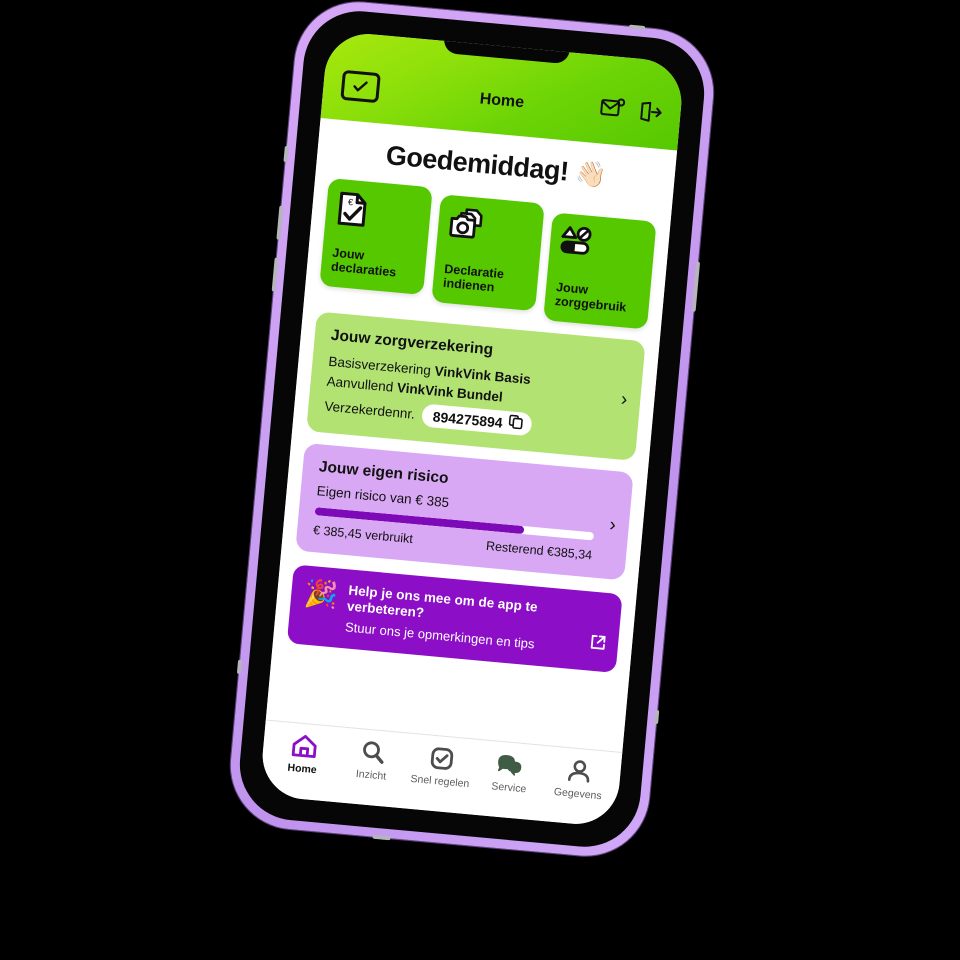 The height and width of the screenshot is (960, 960). Describe the element at coordinates (650, 113) in the screenshot. I see `logout-icon` at that location.